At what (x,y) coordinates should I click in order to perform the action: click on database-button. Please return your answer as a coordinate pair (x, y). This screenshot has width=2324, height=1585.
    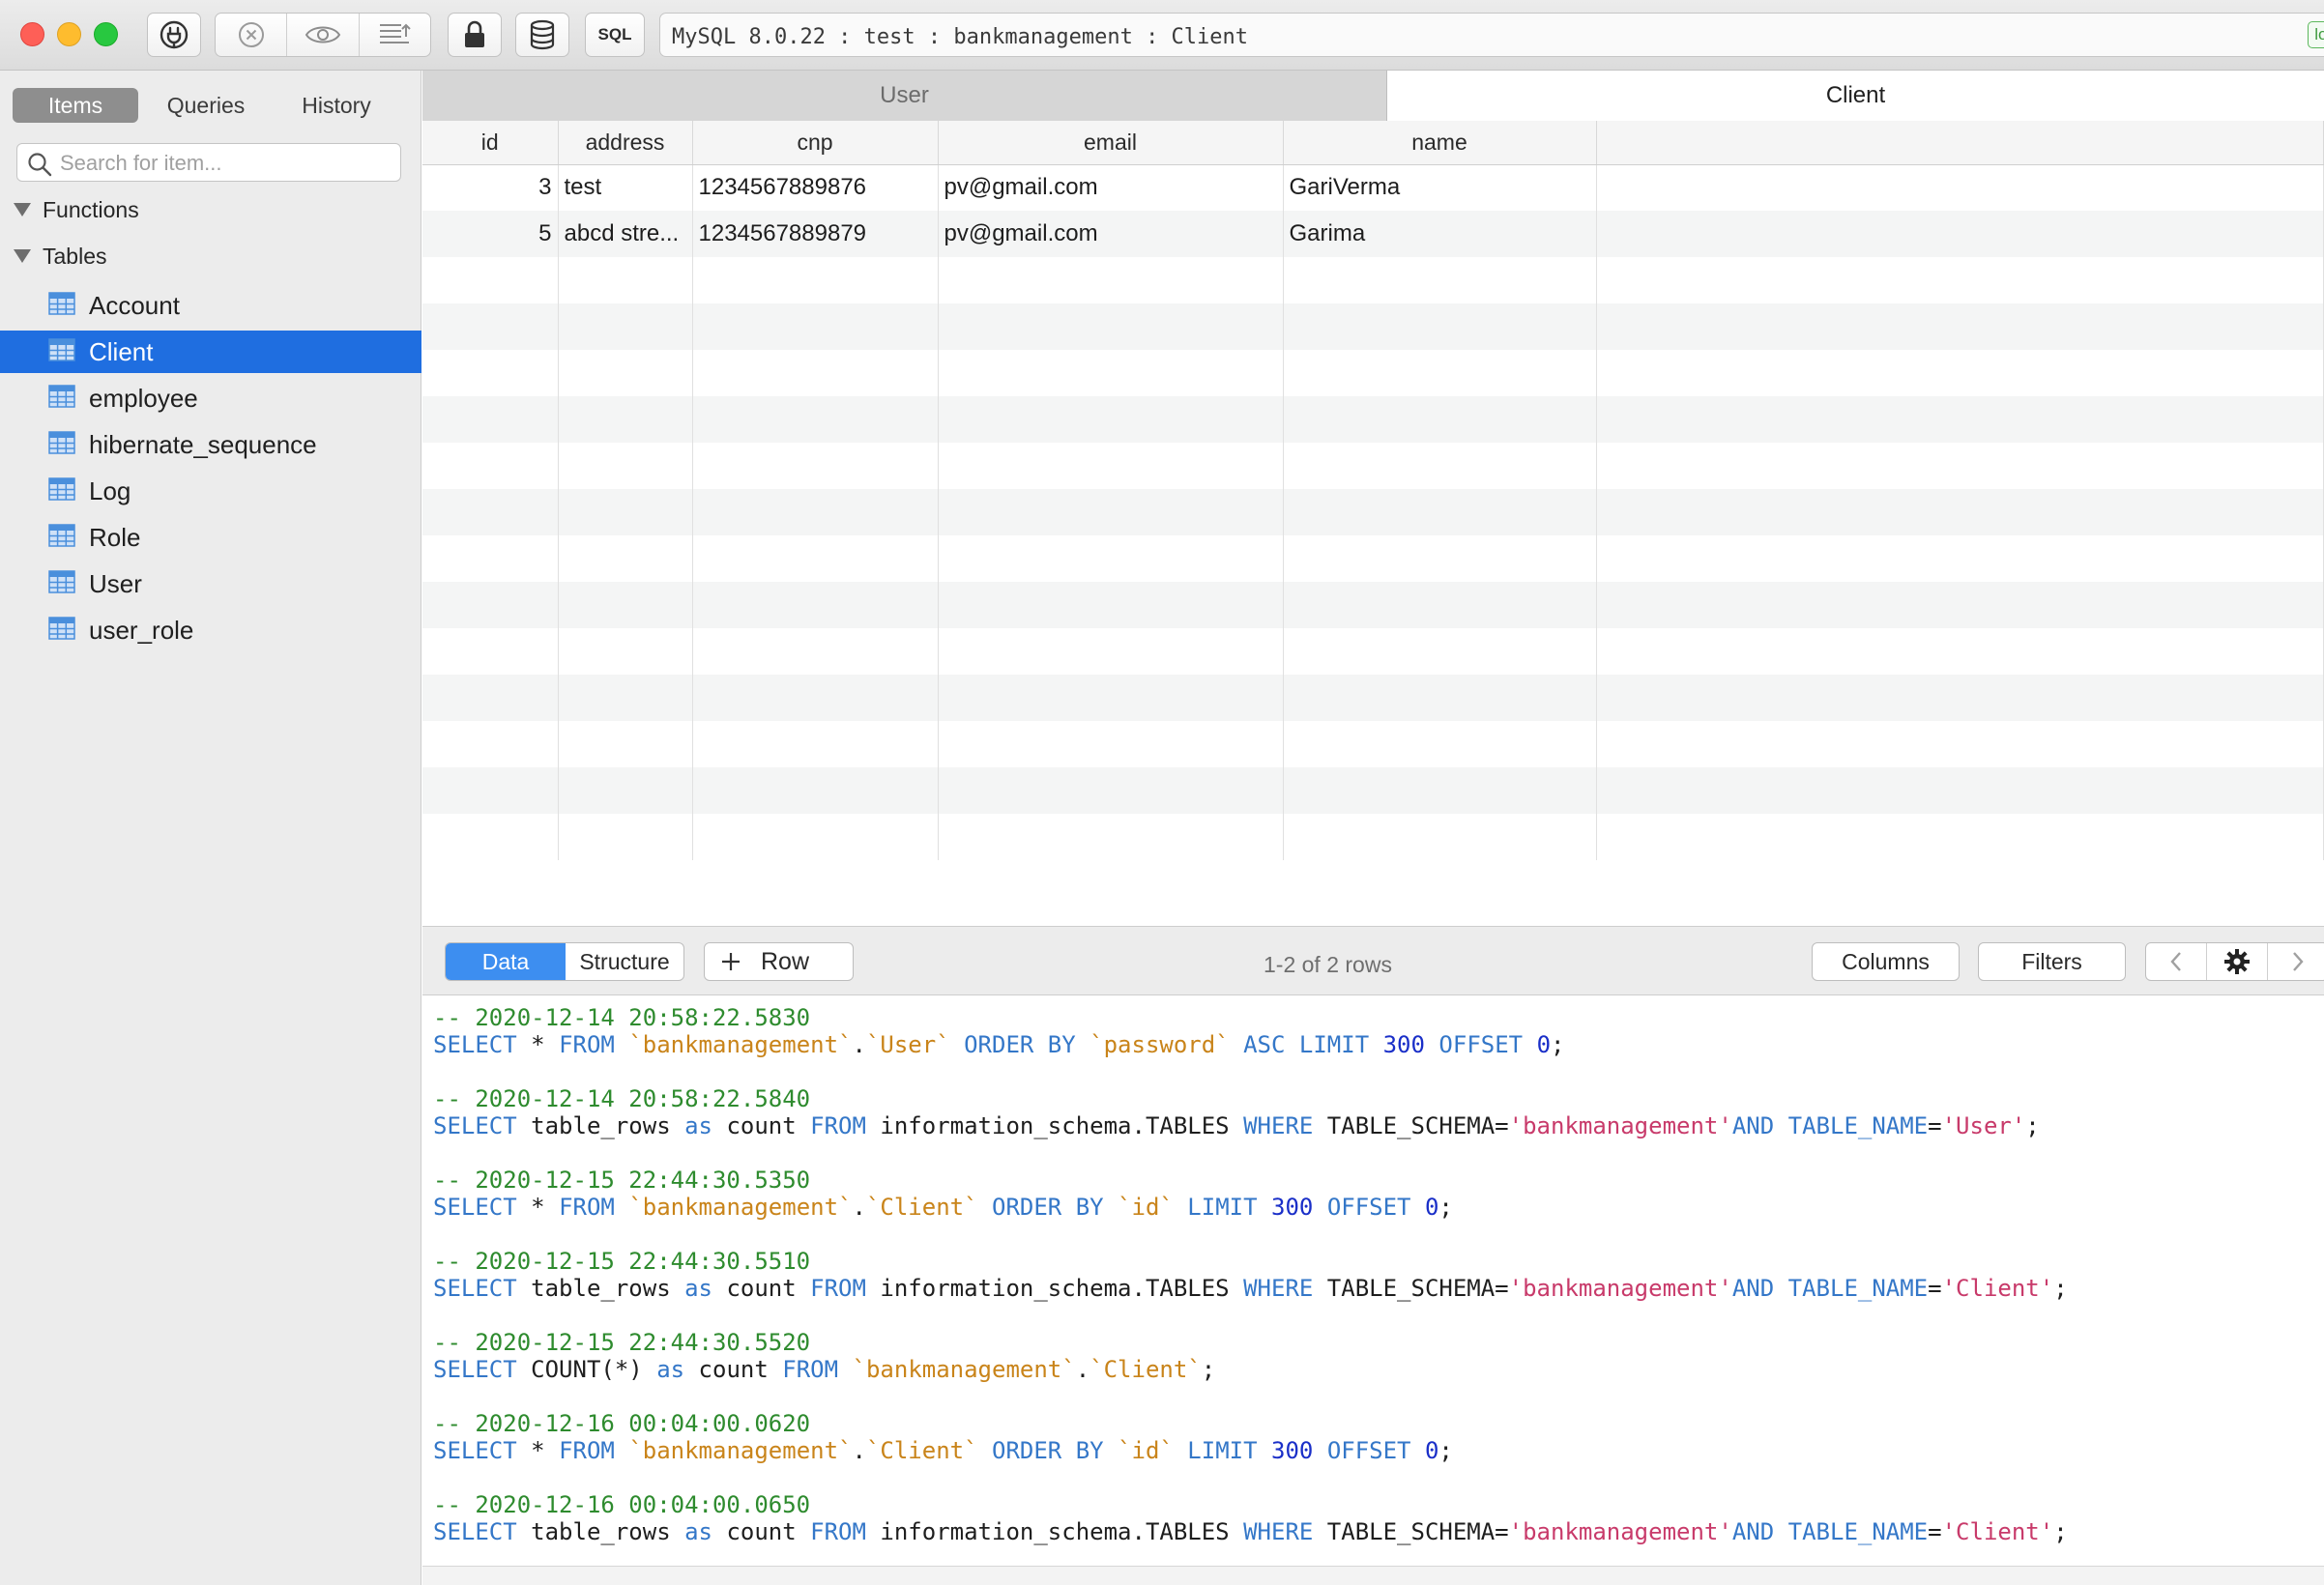
    Looking at the image, I should click on (542, 35).